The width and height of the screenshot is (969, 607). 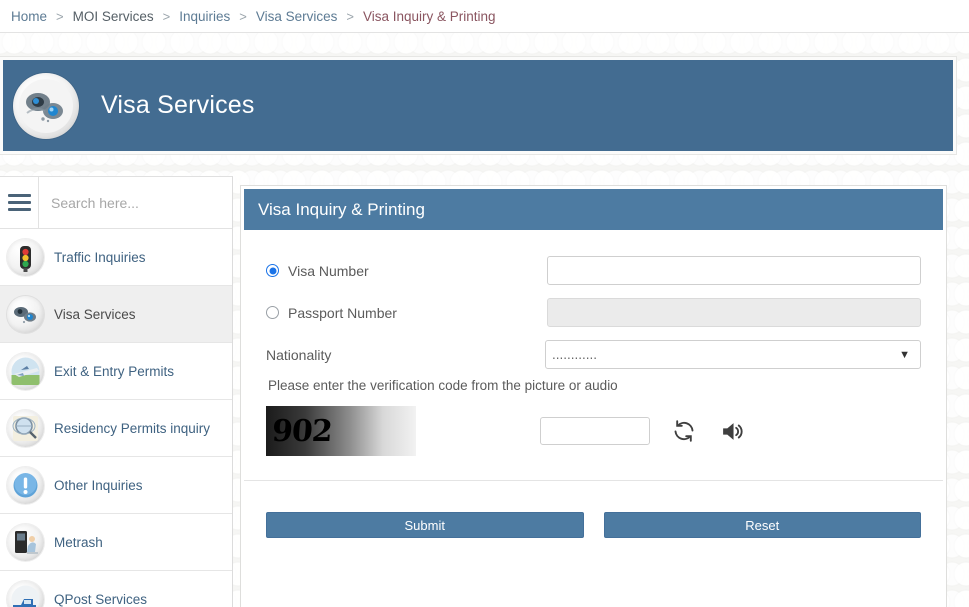 I want to click on nationality-select-wrap: ............ ▼, so click(x=733, y=354).